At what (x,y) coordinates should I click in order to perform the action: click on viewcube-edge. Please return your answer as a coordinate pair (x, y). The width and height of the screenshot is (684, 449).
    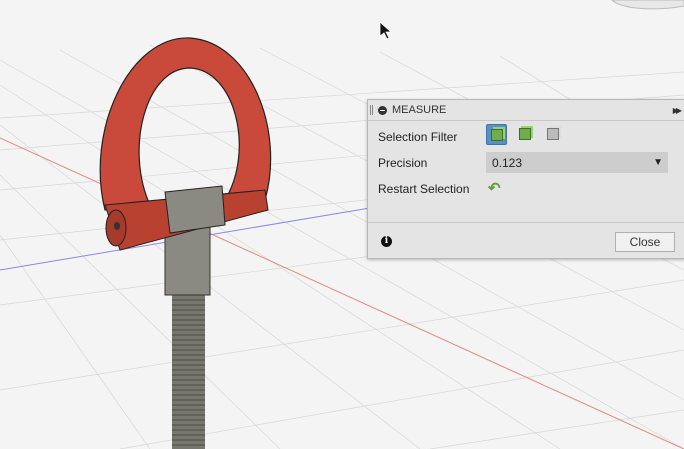
    Looking at the image, I should click on (647, 5).